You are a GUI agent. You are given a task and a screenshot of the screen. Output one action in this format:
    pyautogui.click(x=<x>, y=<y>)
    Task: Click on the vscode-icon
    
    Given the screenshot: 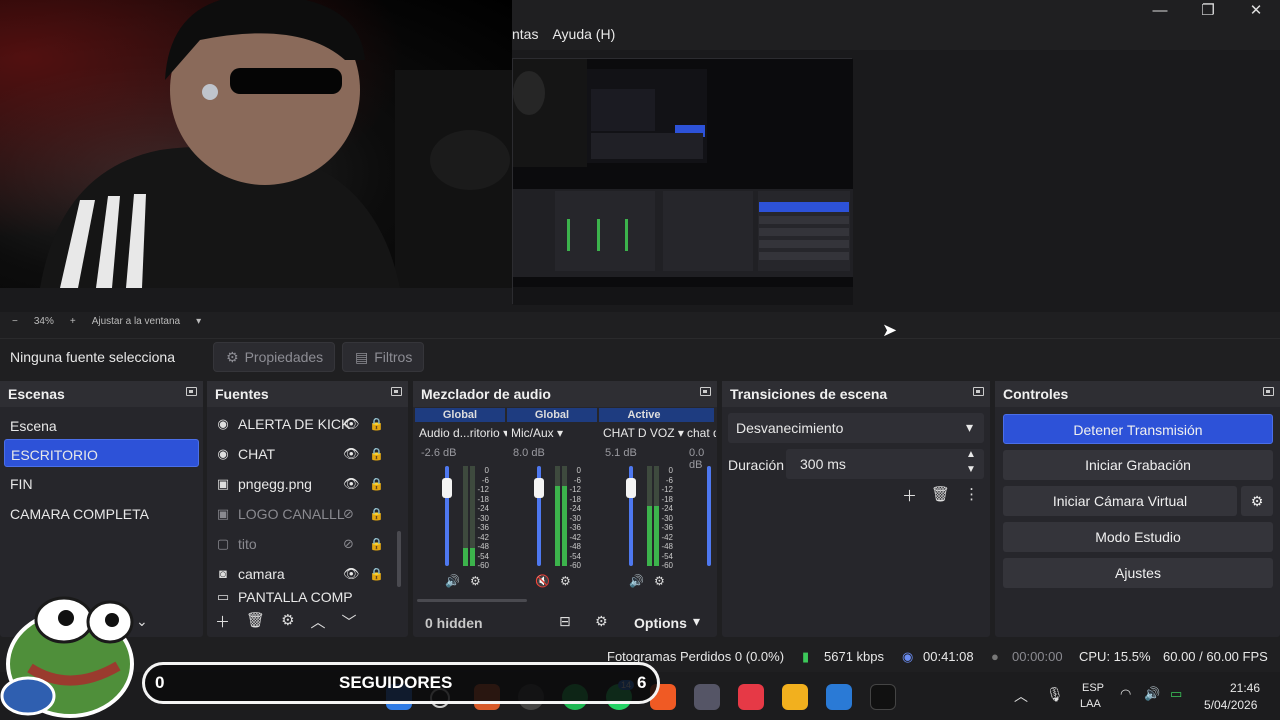 What is the action you would take?
    pyautogui.click(x=839, y=697)
    